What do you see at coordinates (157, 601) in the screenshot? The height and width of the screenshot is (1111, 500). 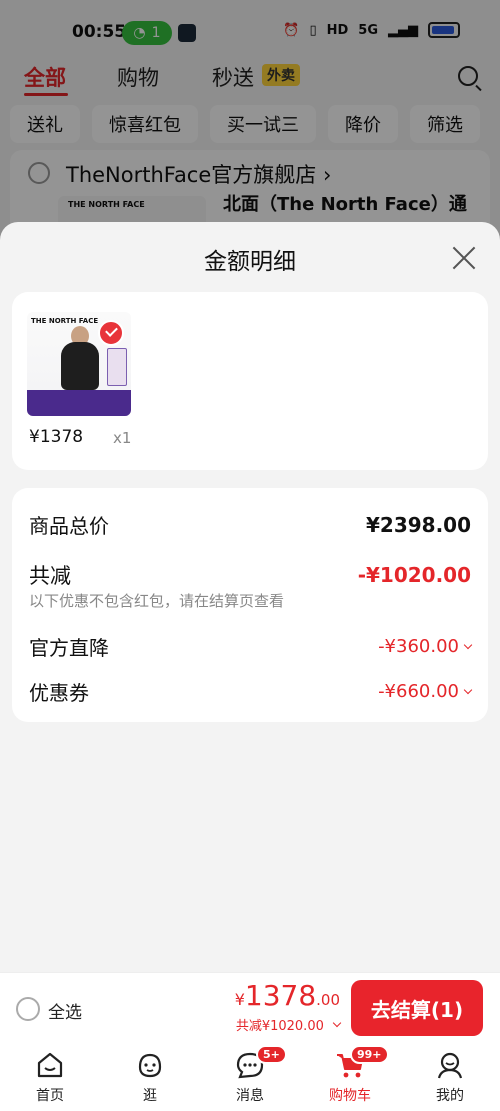 I see `discount-note: 以下优惠不包含红包，请在结算页查看` at bounding box center [157, 601].